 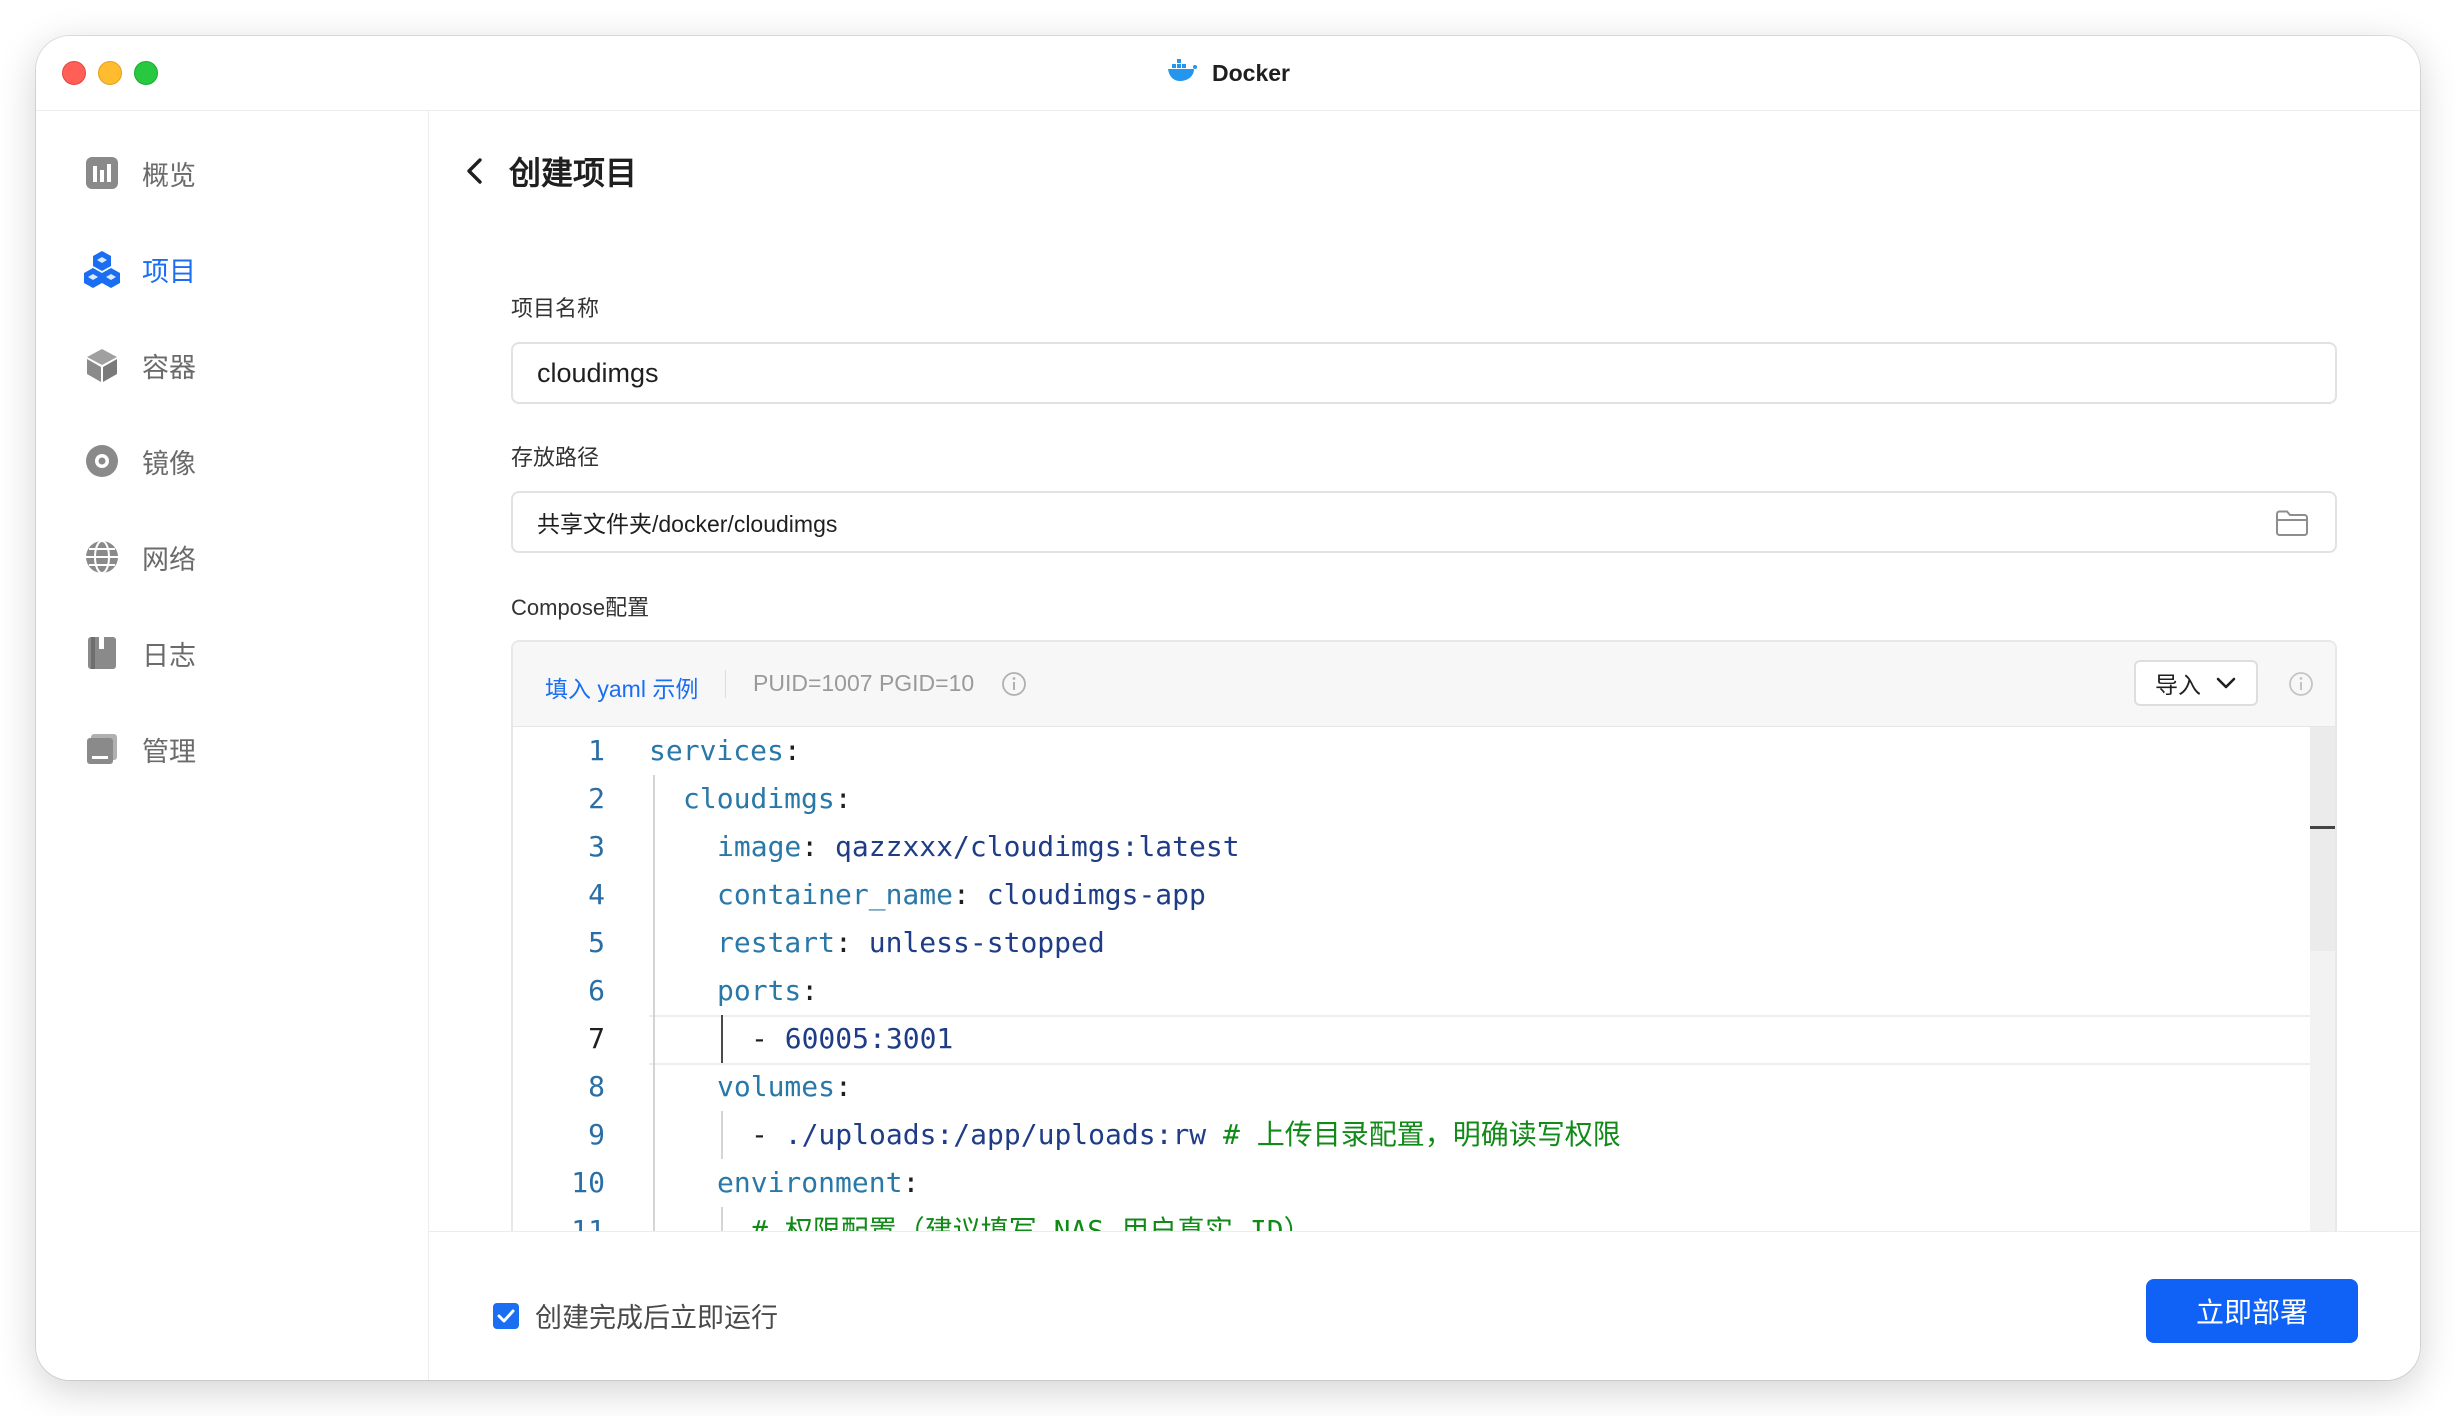 I want to click on window-title: Docker, so click(x=1251, y=72).